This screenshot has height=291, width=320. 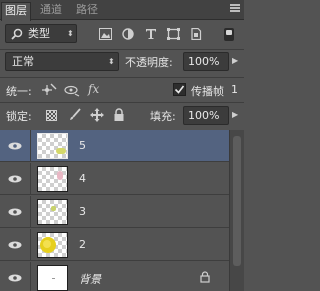 I want to click on pixel-layer-filter-icon, so click(x=105, y=34).